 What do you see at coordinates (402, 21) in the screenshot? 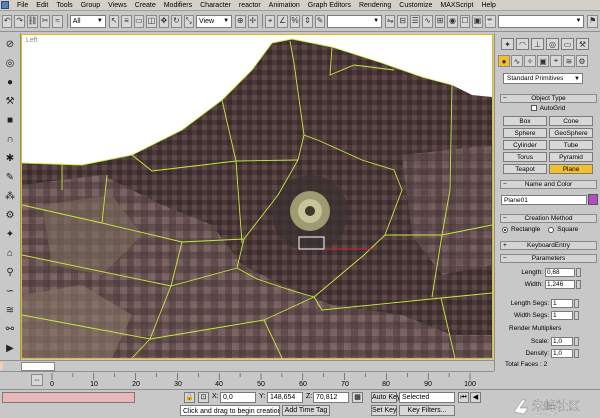
I see `align-icon: ⊟` at bounding box center [402, 21].